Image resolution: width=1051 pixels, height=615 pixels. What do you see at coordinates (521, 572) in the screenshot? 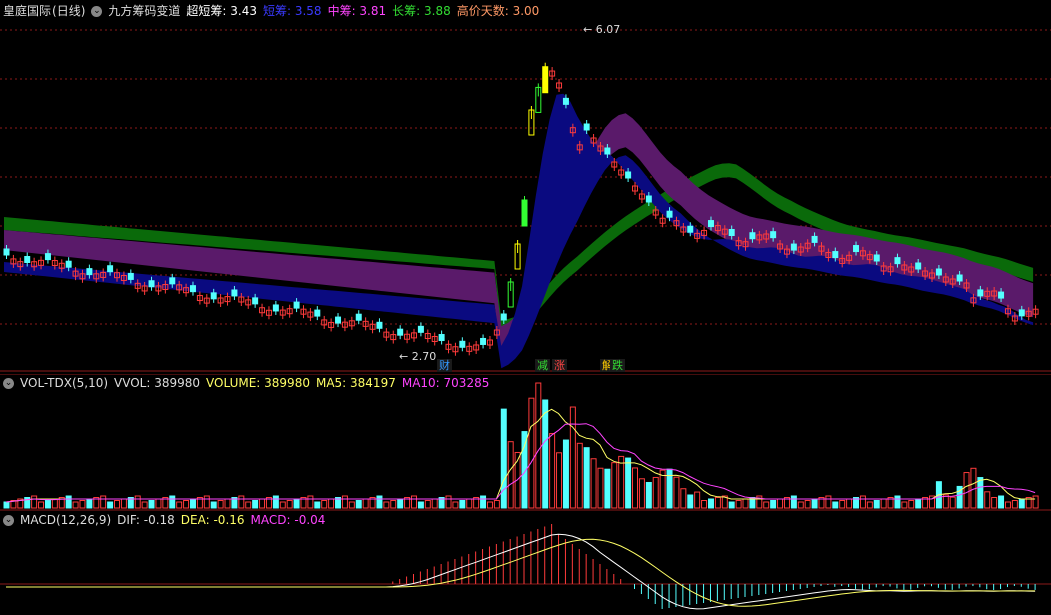
I see `dea-line` at bounding box center [521, 572].